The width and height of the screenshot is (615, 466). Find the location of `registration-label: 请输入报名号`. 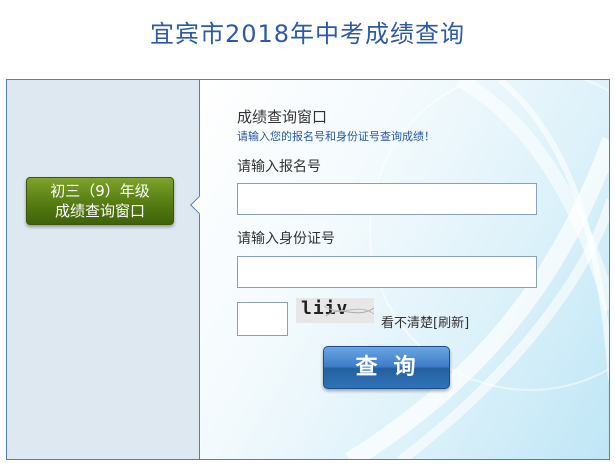

registration-label: 请输入报名号 is located at coordinates (279, 167).